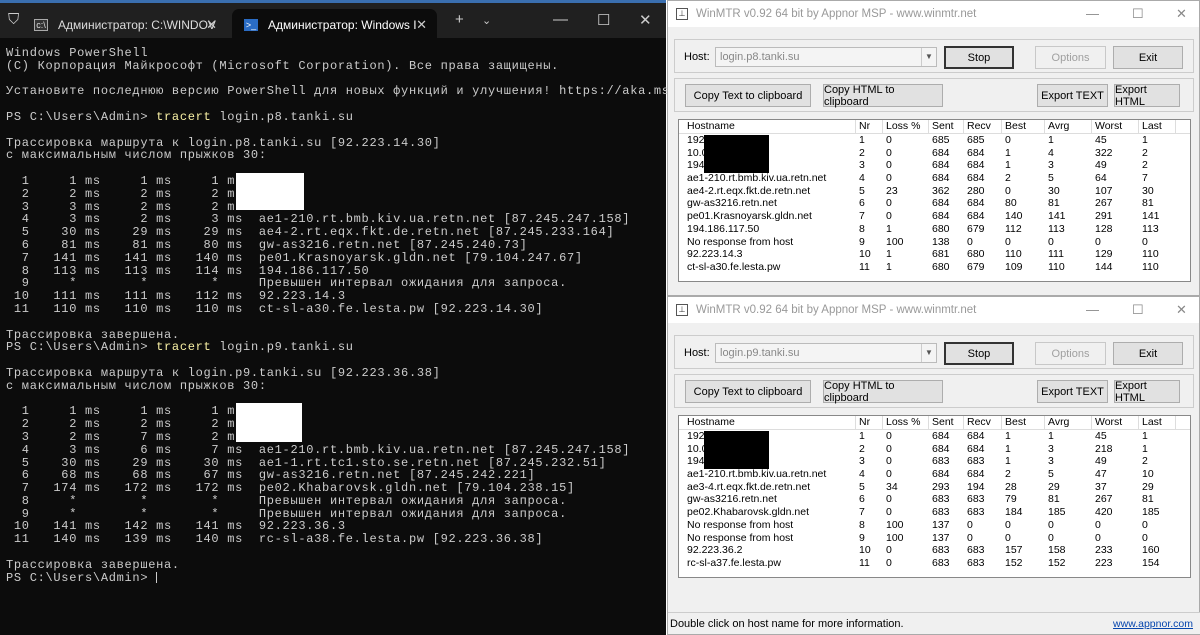 The image size is (1200, 635). Describe the element at coordinates (732, 499) in the screenshot. I see `cell: gw-as3216.retn.net` at that location.